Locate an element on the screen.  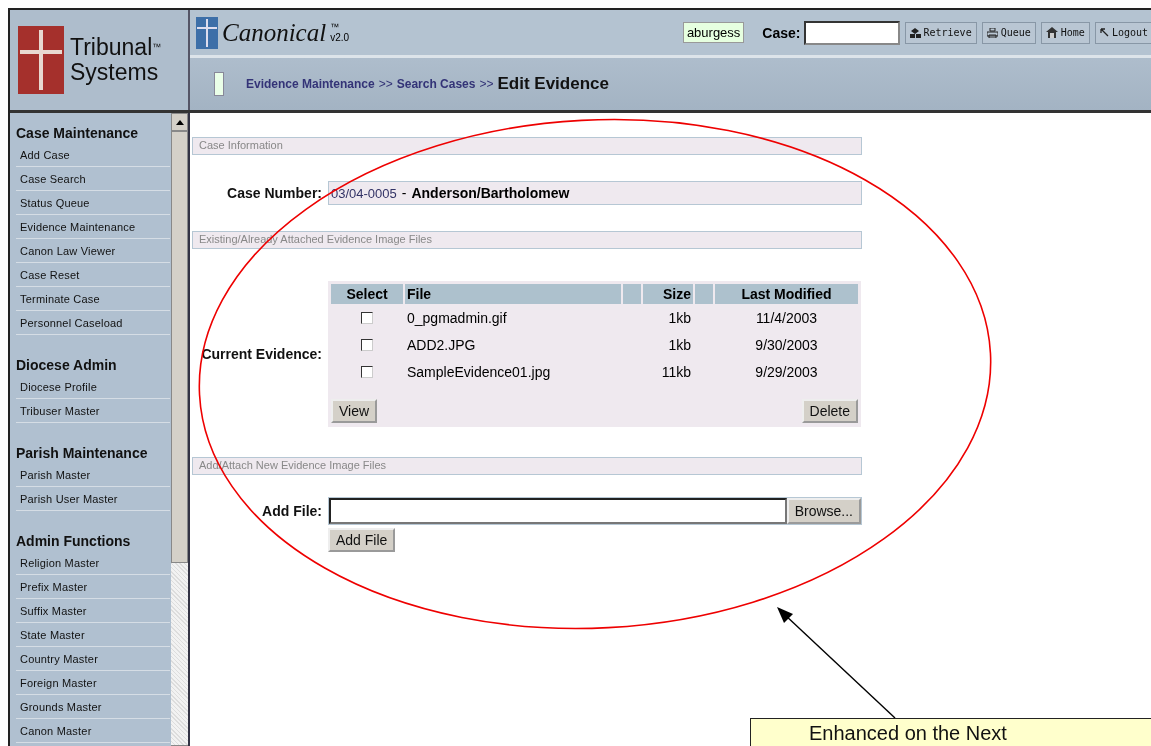
breadcrumb-link: Search Cases is located at coordinates (436, 84).